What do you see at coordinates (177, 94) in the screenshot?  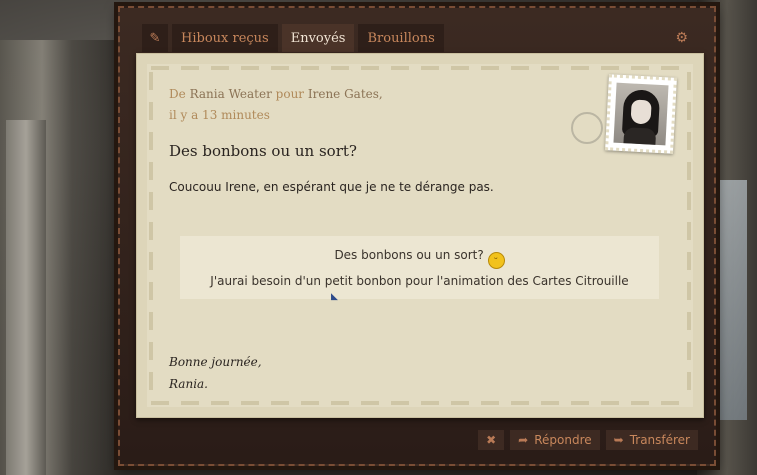 I see `from-prefix: De` at bounding box center [177, 94].